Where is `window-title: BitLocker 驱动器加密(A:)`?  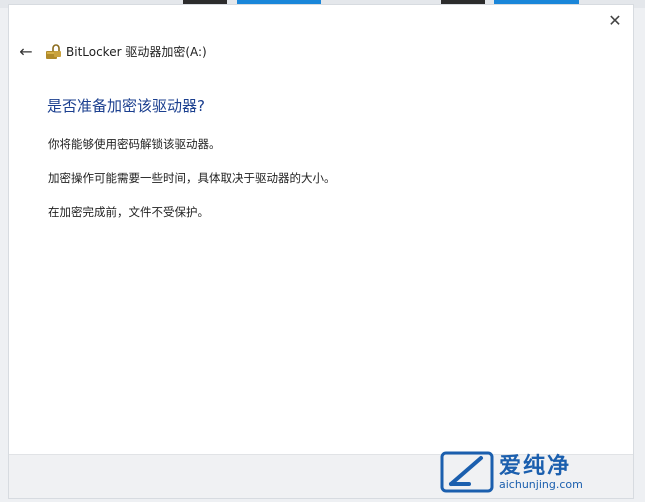
window-title: BitLocker 驱动器加密(A:) is located at coordinates (136, 52).